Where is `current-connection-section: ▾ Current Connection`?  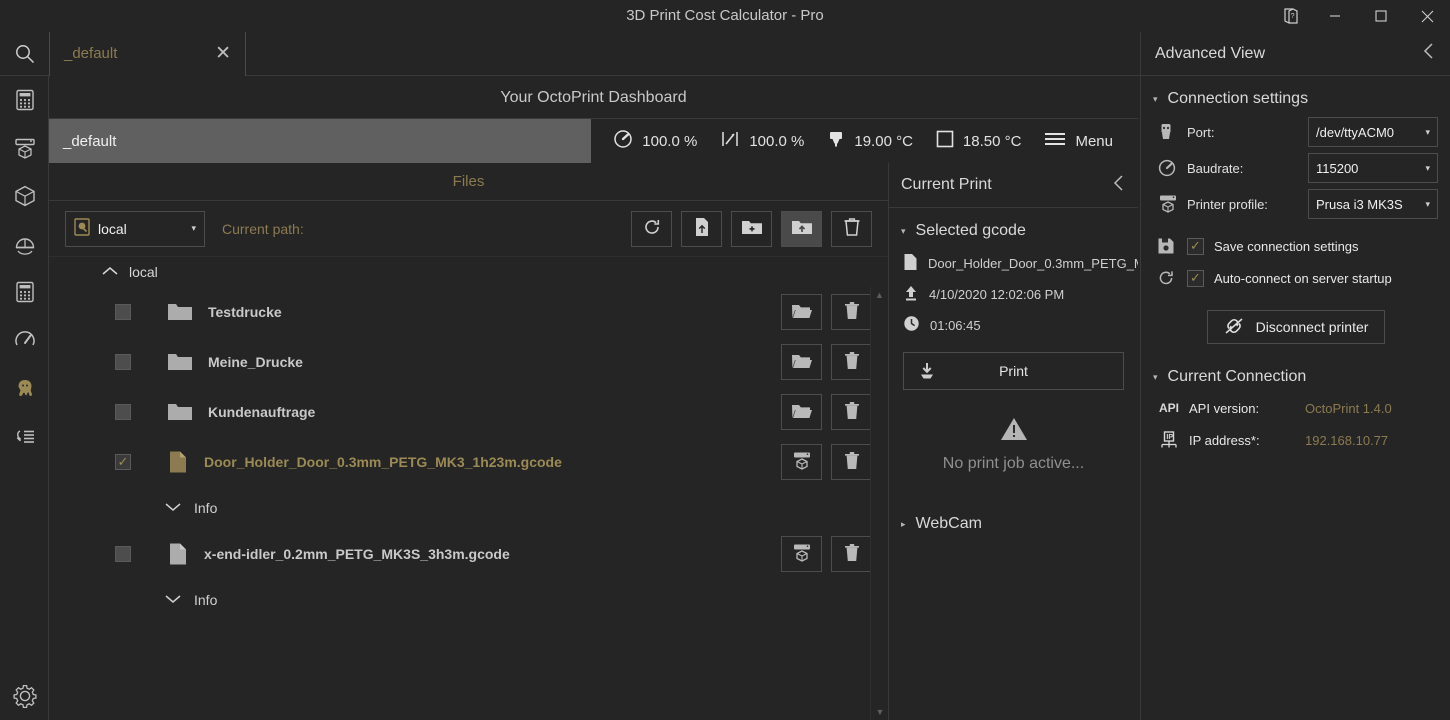 current-connection-section: ▾ Current Connection is located at coordinates (1295, 373).